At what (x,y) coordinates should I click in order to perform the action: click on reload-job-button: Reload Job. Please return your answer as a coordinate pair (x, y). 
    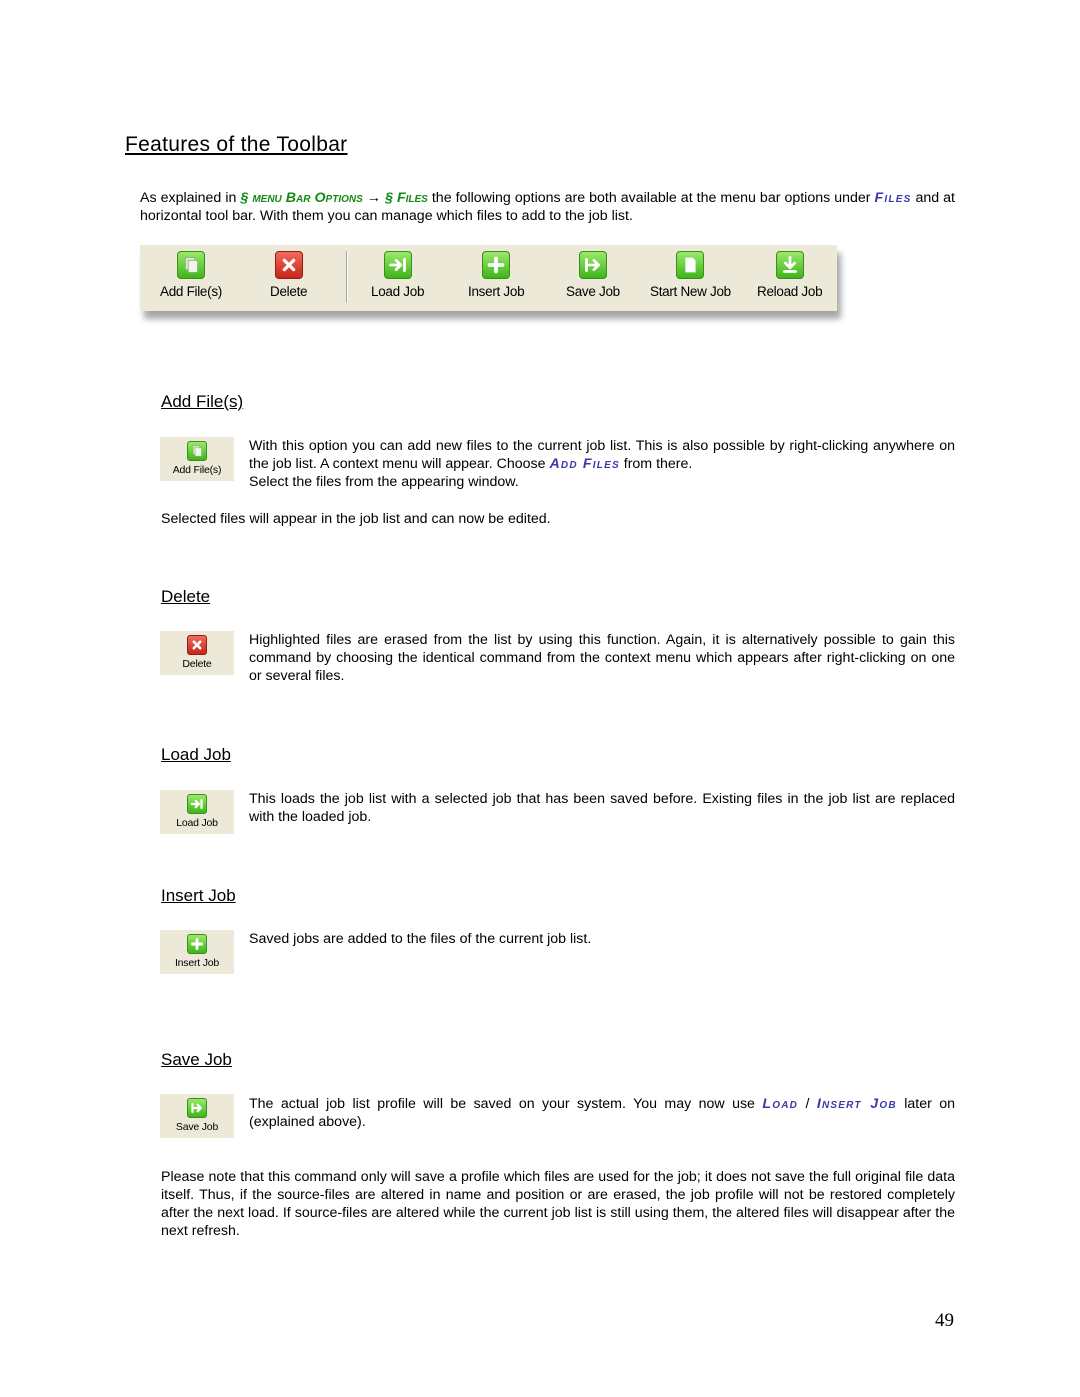
    Looking at the image, I should click on (790, 275).